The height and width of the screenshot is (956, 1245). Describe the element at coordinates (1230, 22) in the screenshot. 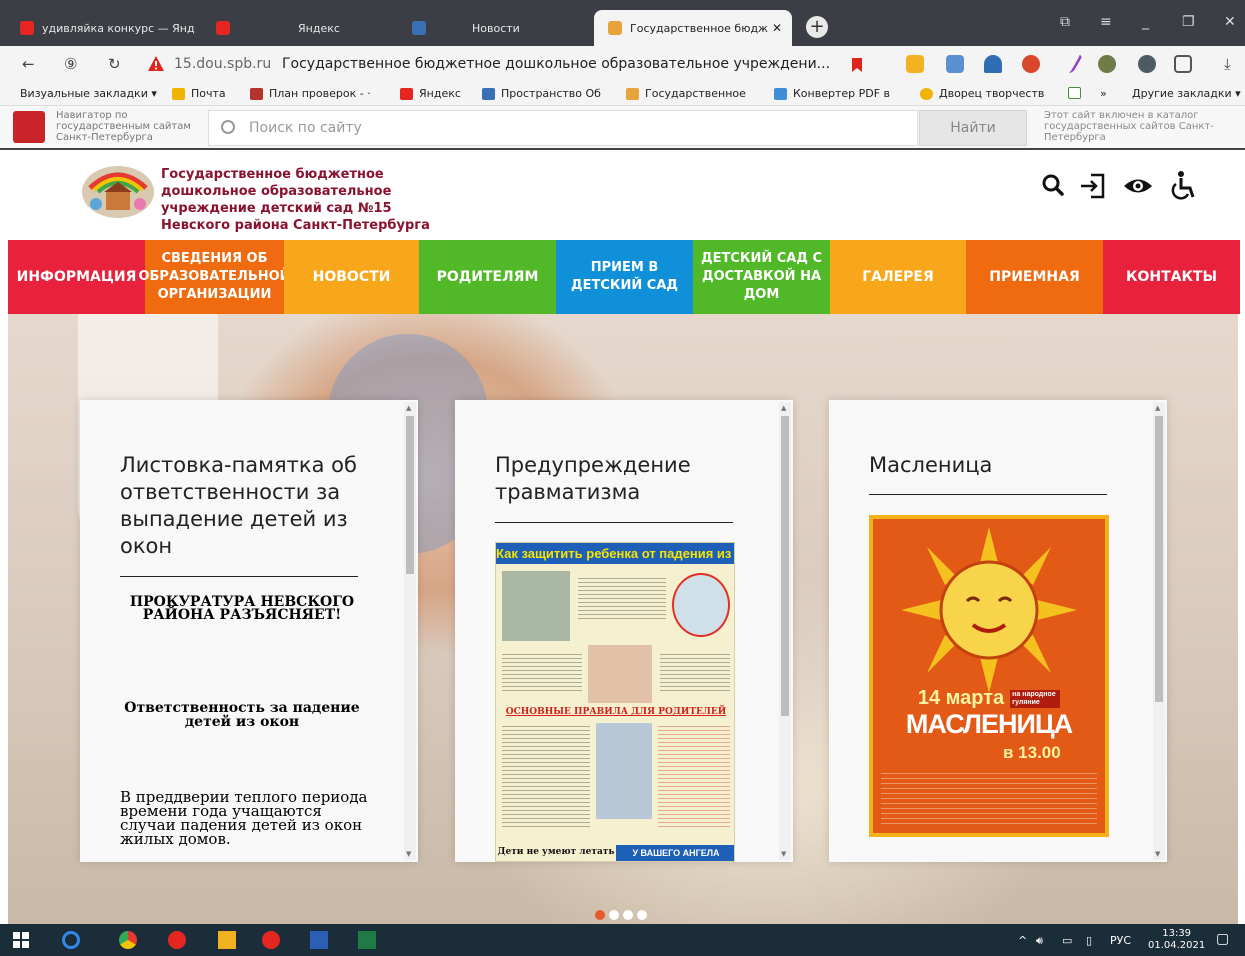

I see `close-window-icon: ✕` at that location.